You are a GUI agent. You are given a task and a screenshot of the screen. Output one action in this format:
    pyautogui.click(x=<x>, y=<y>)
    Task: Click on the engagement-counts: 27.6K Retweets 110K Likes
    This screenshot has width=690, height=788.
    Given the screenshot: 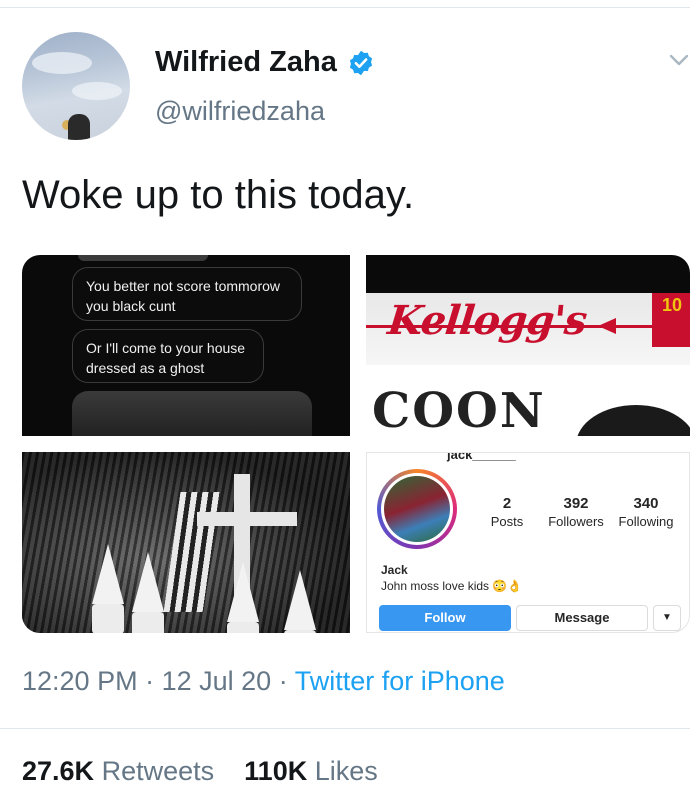 What is the action you would take?
    pyautogui.click(x=200, y=771)
    